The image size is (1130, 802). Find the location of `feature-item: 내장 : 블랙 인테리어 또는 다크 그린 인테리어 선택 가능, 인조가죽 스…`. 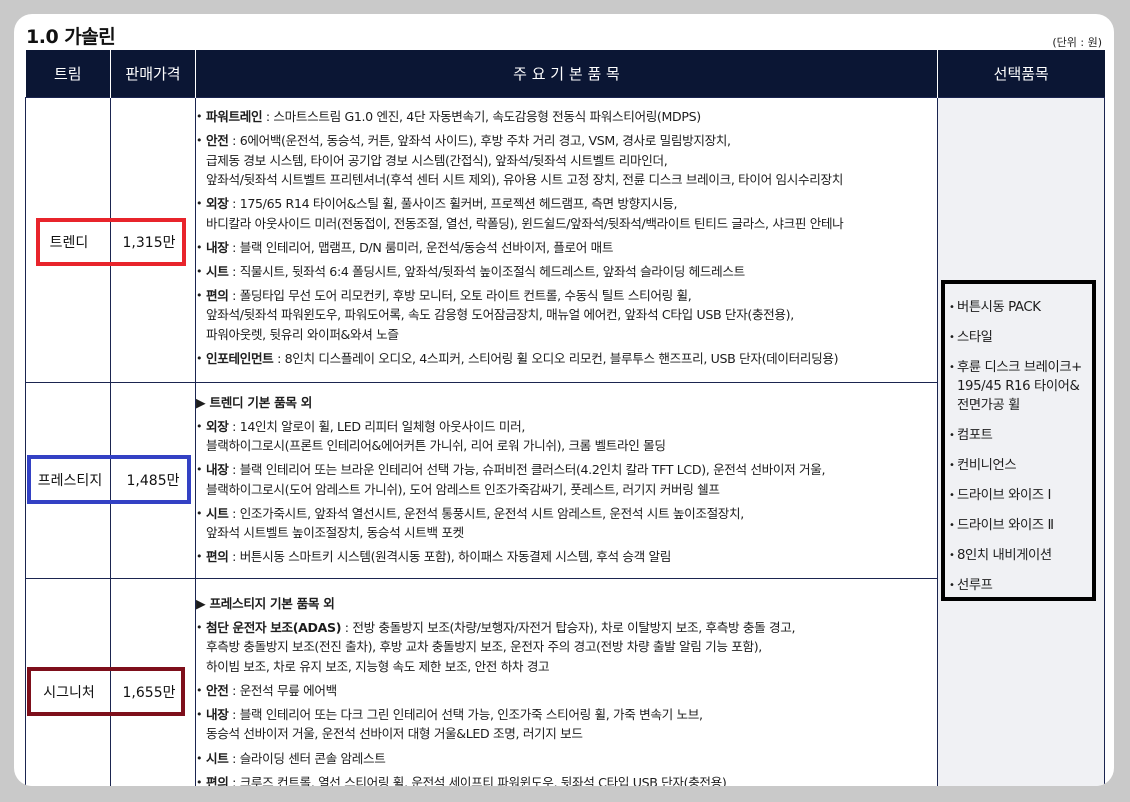

feature-item: 내장 : 블랙 인테리어 또는 다크 그린 인테리어 선택 가능, 인조가죽 스… is located at coordinates (566, 715).